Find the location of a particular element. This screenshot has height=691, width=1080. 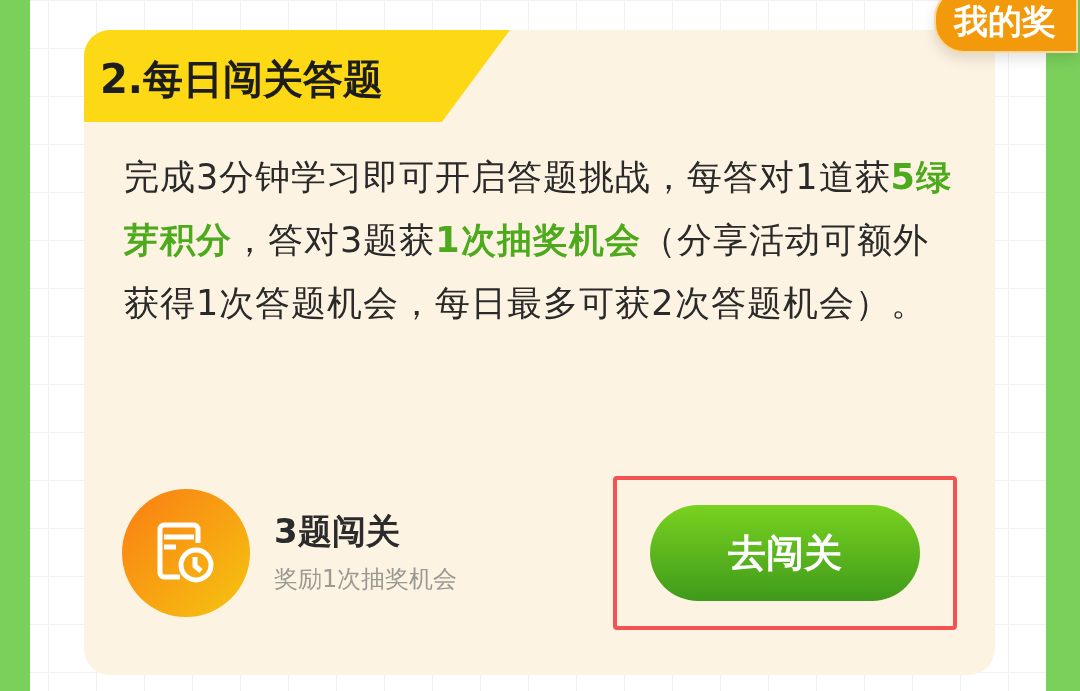

go-button: 去闯关 is located at coordinates (785, 553).